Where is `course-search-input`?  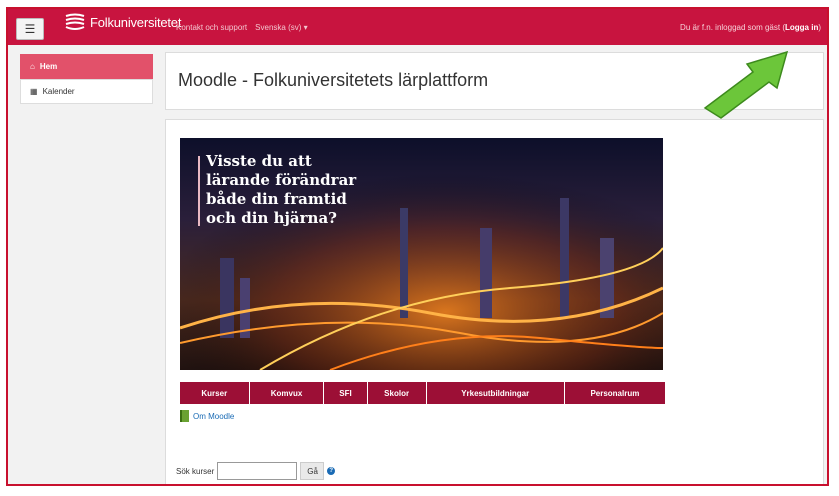
course-search-input is located at coordinates (257, 471).